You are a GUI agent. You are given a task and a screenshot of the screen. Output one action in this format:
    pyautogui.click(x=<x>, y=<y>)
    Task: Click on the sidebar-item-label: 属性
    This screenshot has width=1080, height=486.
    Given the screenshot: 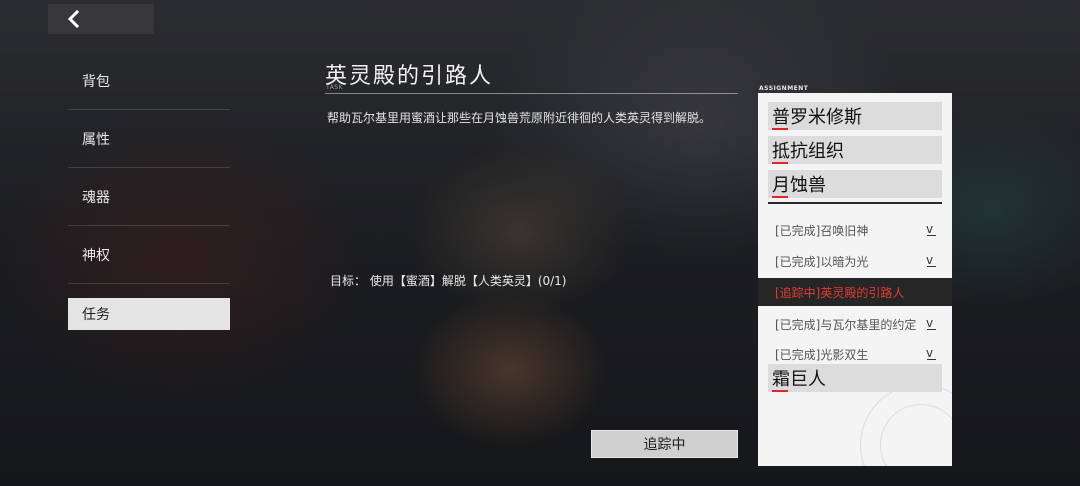 What is the action you would take?
    pyautogui.click(x=96, y=139)
    